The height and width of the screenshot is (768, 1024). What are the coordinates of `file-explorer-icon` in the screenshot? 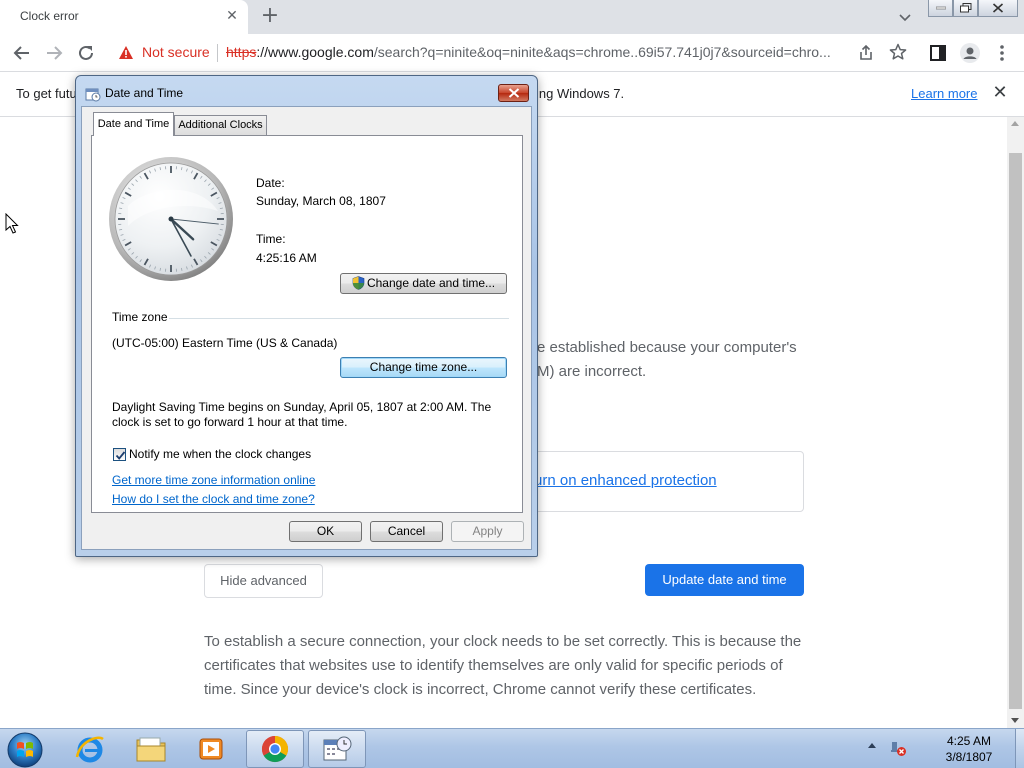 It's located at (151, 749).